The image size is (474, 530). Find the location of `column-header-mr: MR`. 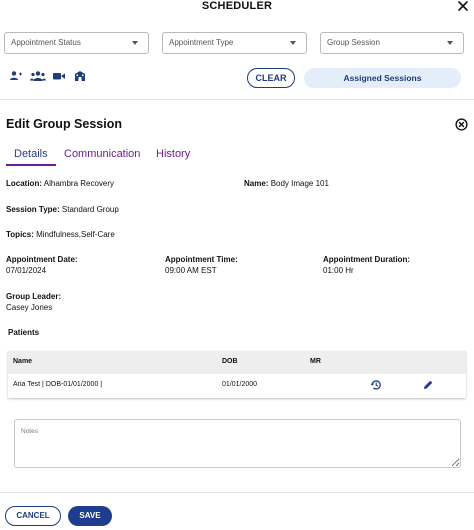

column-header-mr: MR is located at coordinates (315, 361).